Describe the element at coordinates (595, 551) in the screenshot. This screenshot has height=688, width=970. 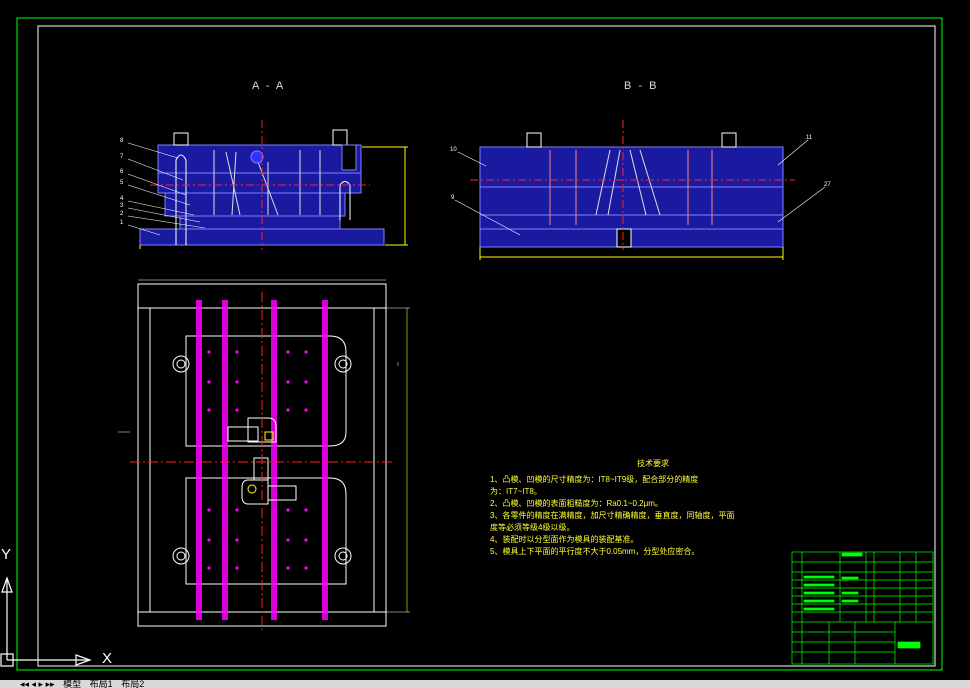
I see `note-line: 5、模具上下平面的平行度不大于0.05mm，分型处应密合。` at that location.